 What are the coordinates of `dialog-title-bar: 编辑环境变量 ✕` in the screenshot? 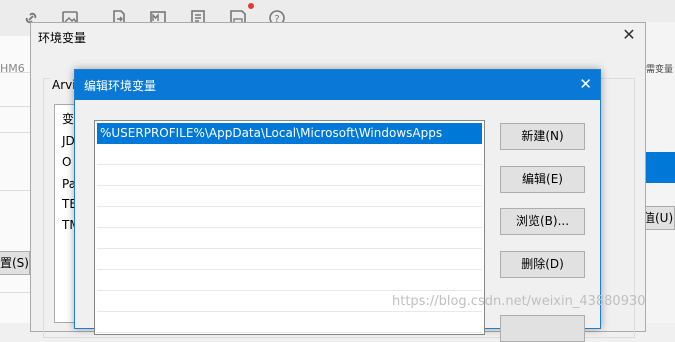 It's located at (337, 85).